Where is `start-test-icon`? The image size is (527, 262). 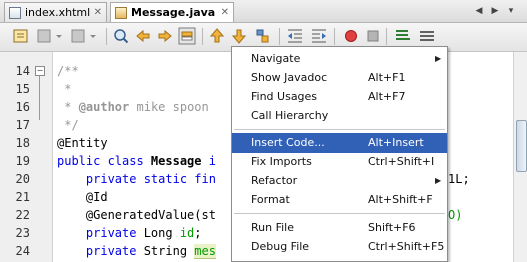 start-test-icon is located at coordinates (403, 36).